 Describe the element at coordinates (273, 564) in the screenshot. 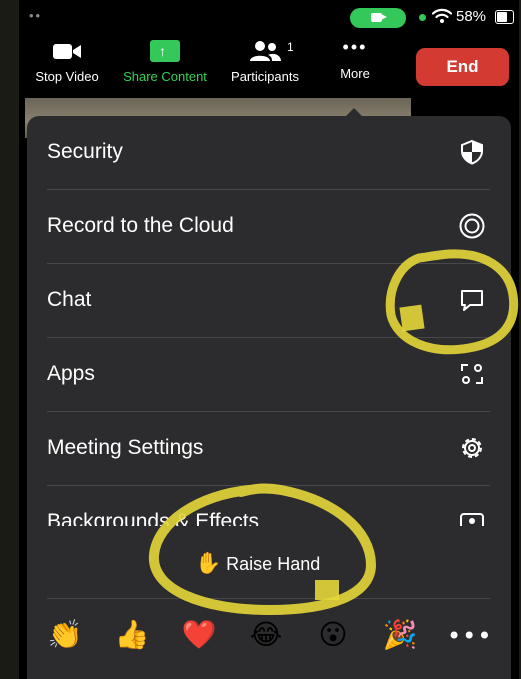

I see `raise-hand-label: Raise Hand` at that location.